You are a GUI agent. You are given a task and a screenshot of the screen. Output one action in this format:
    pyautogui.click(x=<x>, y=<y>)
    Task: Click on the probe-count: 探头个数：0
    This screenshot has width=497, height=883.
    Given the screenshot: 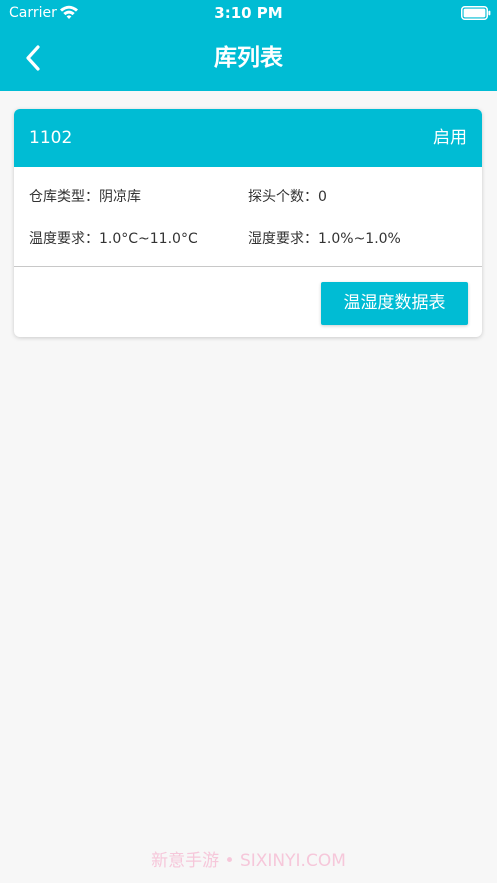 What is the action you would take?
    pyautogui.click(x=287, y=197)
    